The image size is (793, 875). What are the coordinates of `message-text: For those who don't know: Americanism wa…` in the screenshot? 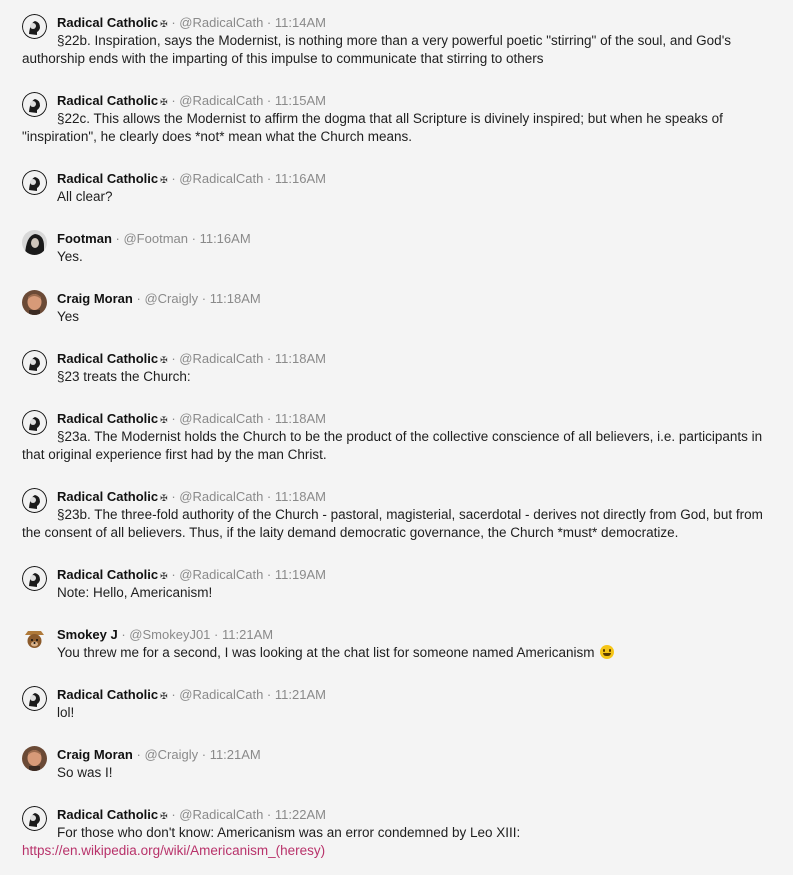 It's located at (399, 842).